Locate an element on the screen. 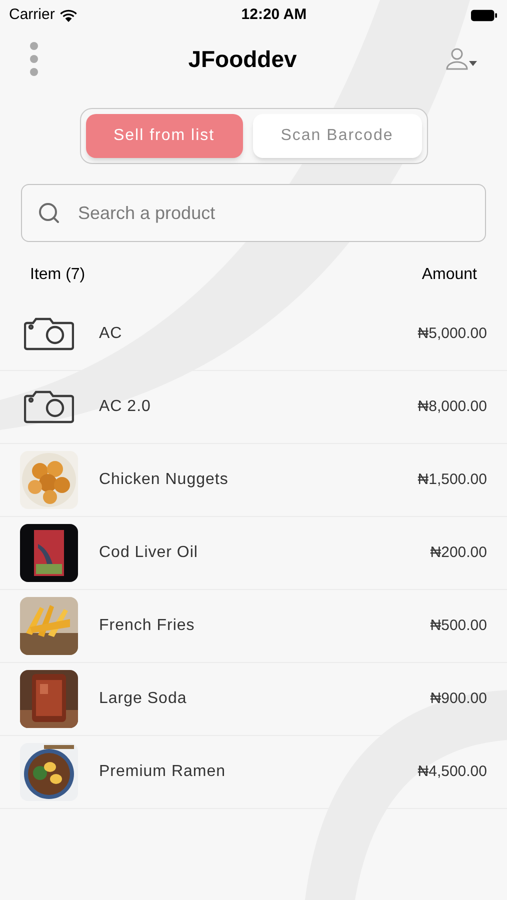  product-row: AC 2.0 ₦8,000.00 is located at coordinates (253, 407).